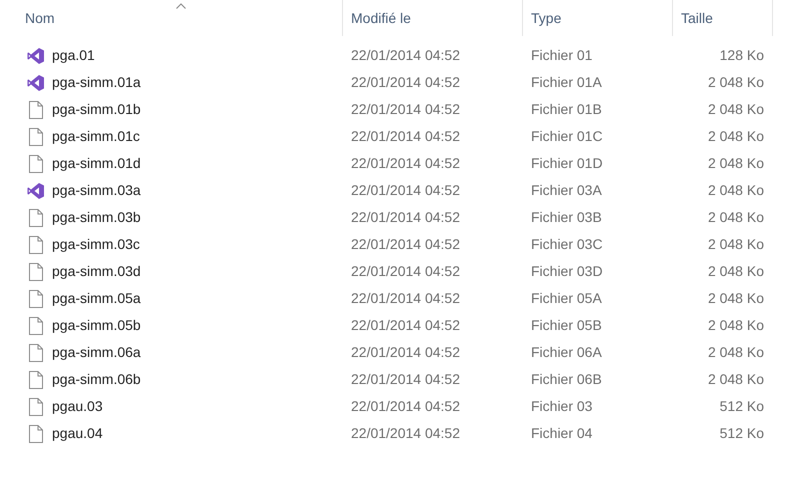  I want to click on file-name: pga-simm.01a, so click(96, 82).